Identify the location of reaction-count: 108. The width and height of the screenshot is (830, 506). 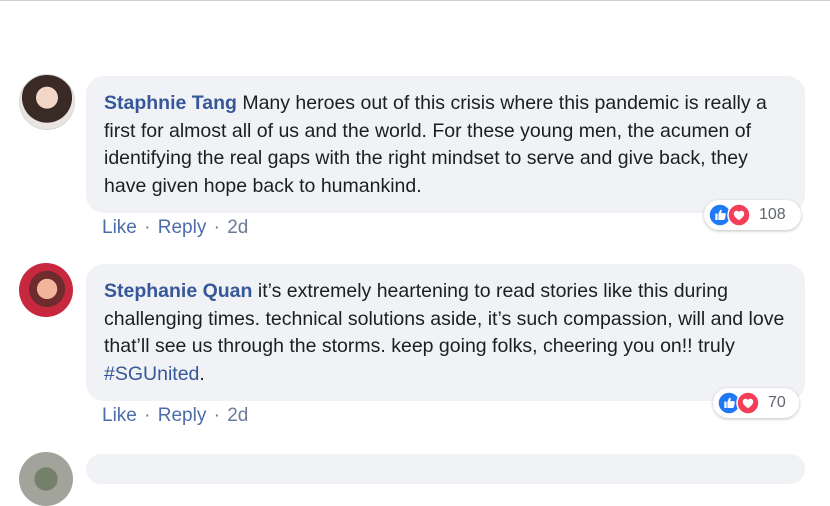
(772, 214).